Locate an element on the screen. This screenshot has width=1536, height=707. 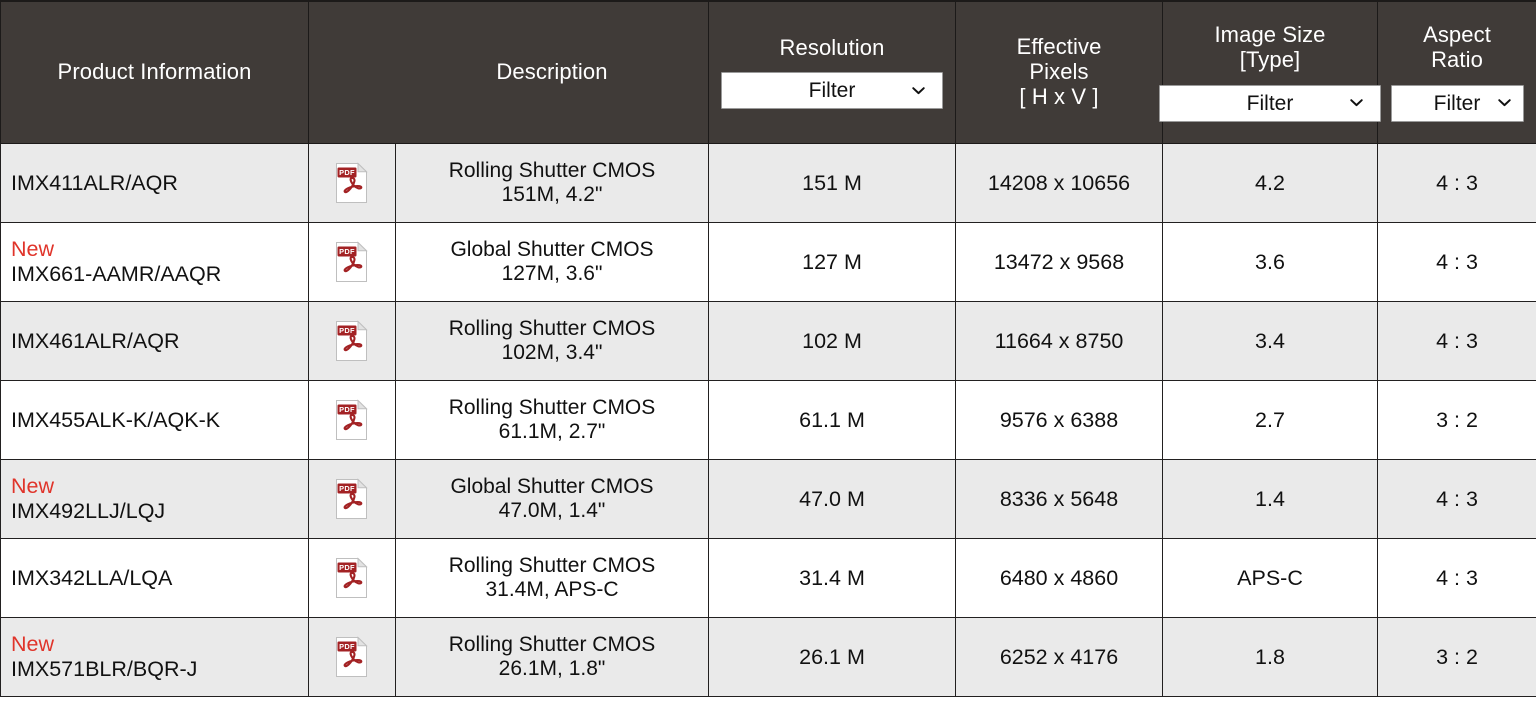
cell-effective-pixels: 6252 x 4176 is located at coordinates (1059, 657).